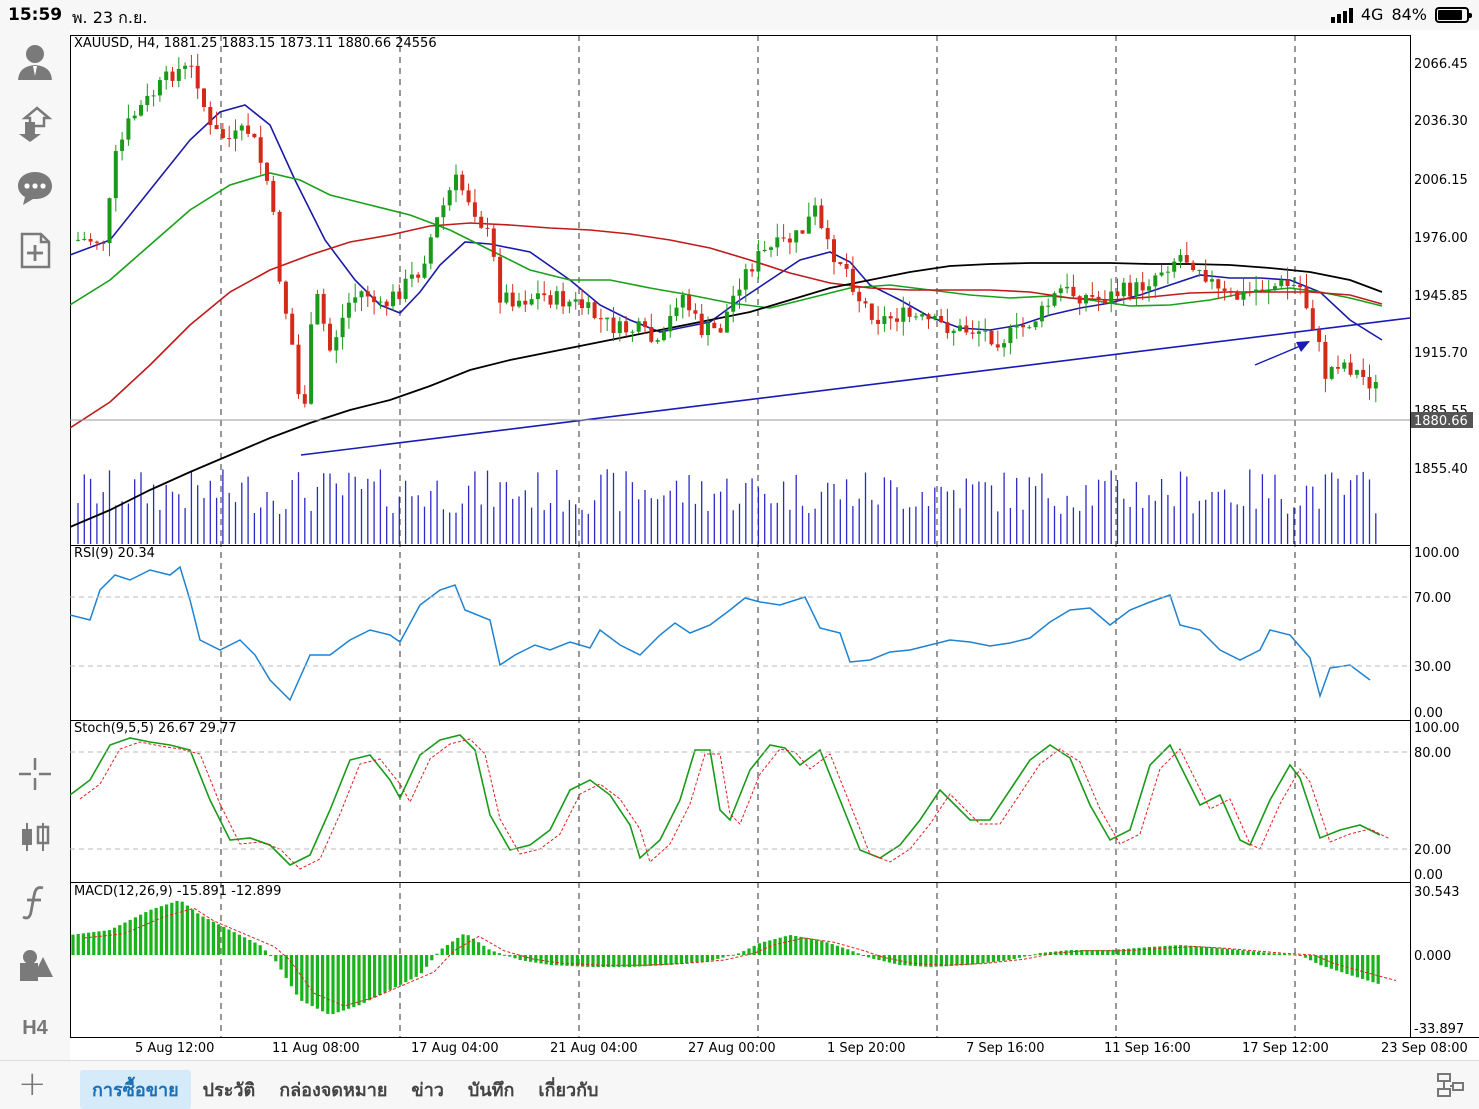 The width and height of the screenshot is (1479, 1109). Describe the element at coordinates (735, 804) in the screenshot. I see `stoch-signal-line` at that location.